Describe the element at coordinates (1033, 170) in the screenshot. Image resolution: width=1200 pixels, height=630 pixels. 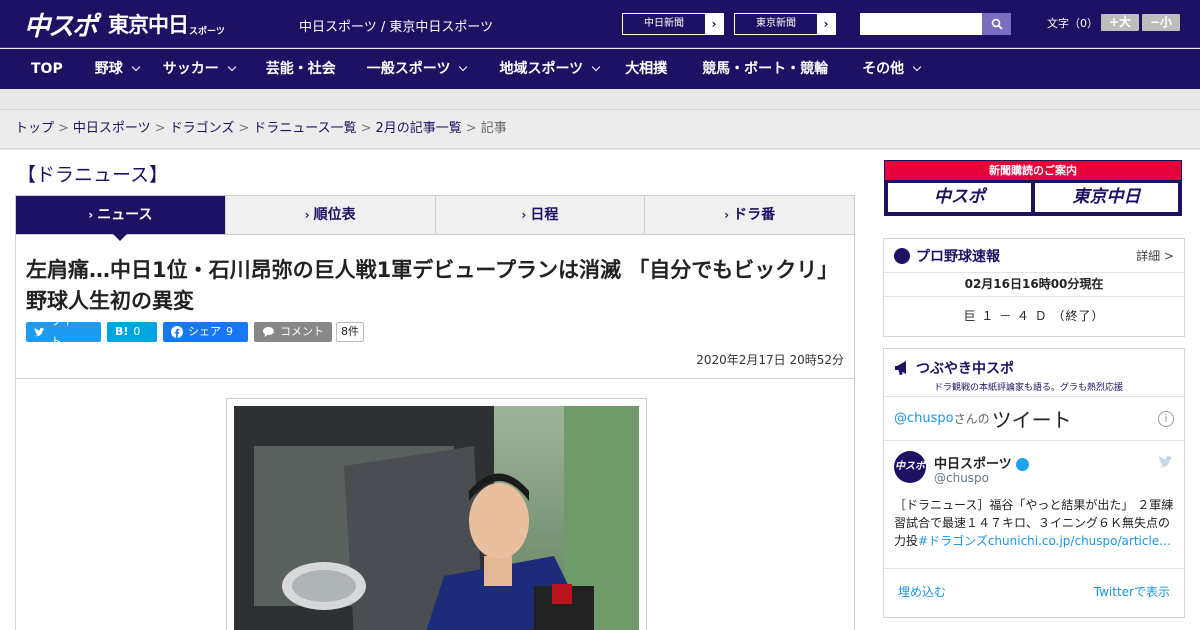
I see `subscription-title: 新聞購読のご案内` at that location.